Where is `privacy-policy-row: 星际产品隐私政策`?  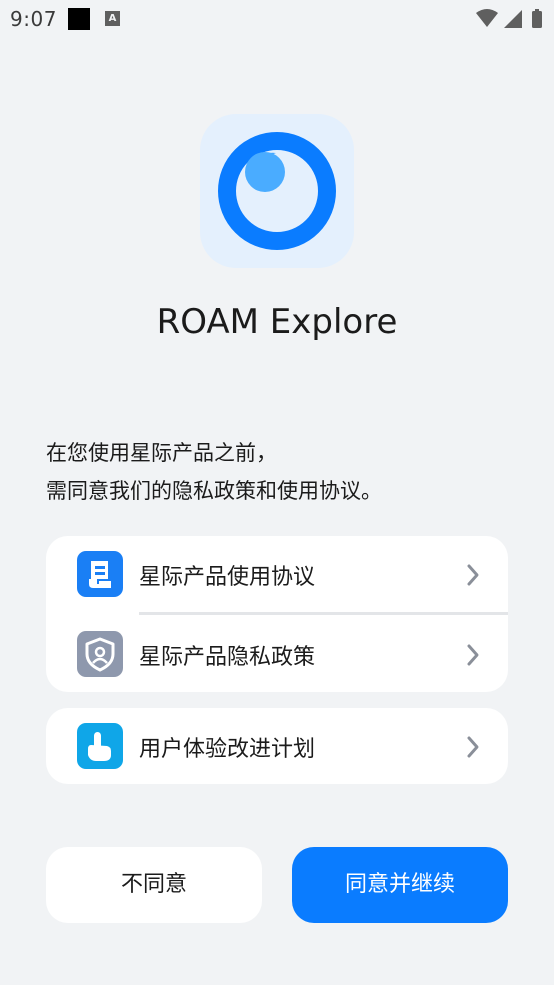 privacy-policy-row: 星际产品隐私政策 is located at coordinates (277, 655).